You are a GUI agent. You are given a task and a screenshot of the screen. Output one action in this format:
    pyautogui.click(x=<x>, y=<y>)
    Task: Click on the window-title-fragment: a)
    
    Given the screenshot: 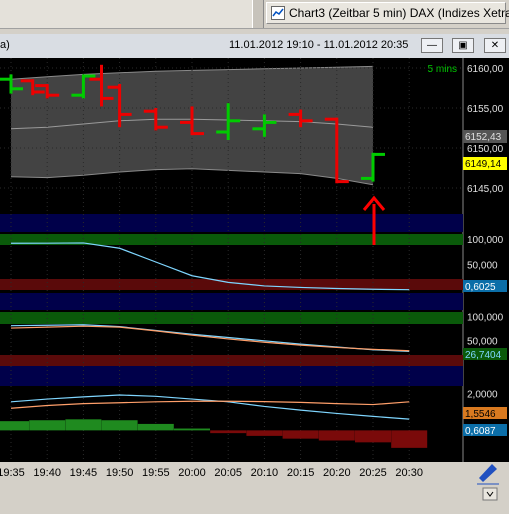 What is the action you would take?
    pyautogui.click(x=5, y=45)
    